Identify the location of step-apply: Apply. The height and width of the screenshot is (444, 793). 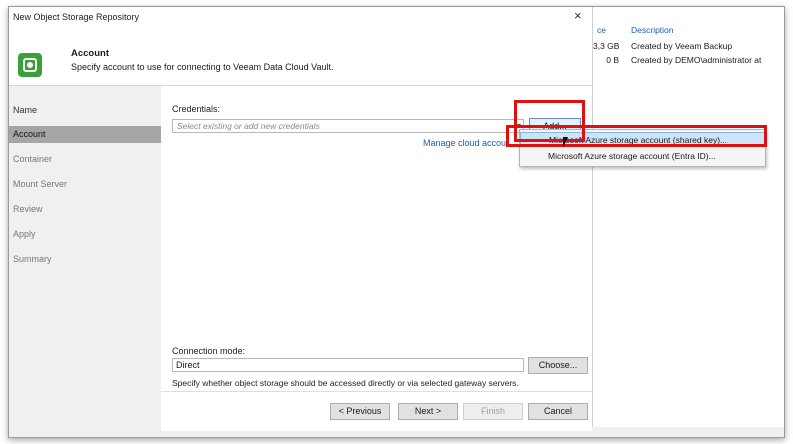
(85, 234).